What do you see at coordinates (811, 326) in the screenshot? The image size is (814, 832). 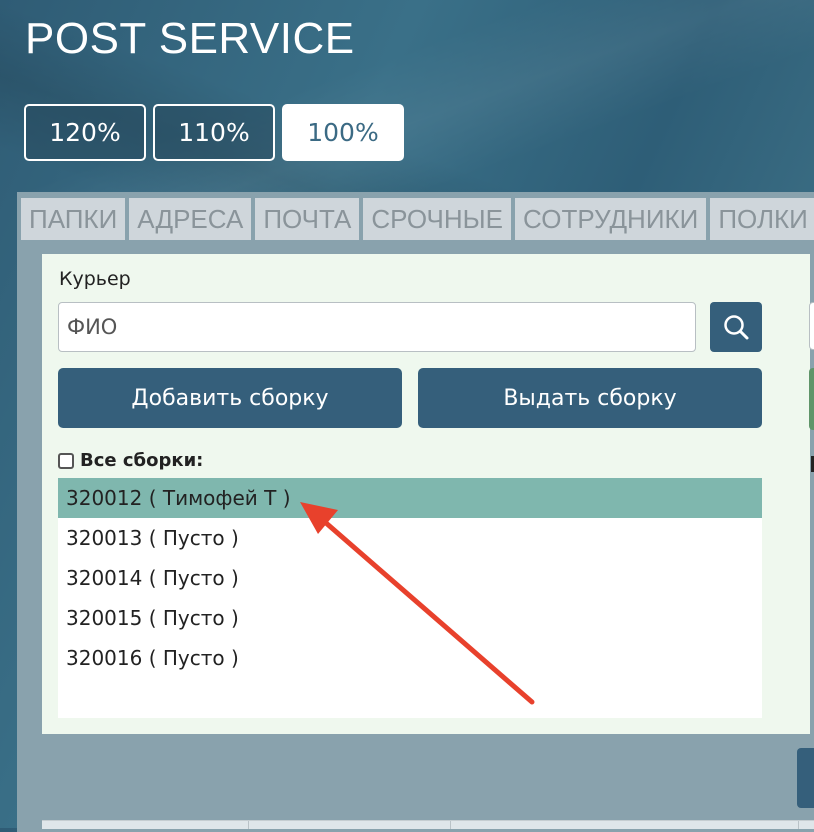 I see `right-column-input-edge` at bounding box center [811, 326].